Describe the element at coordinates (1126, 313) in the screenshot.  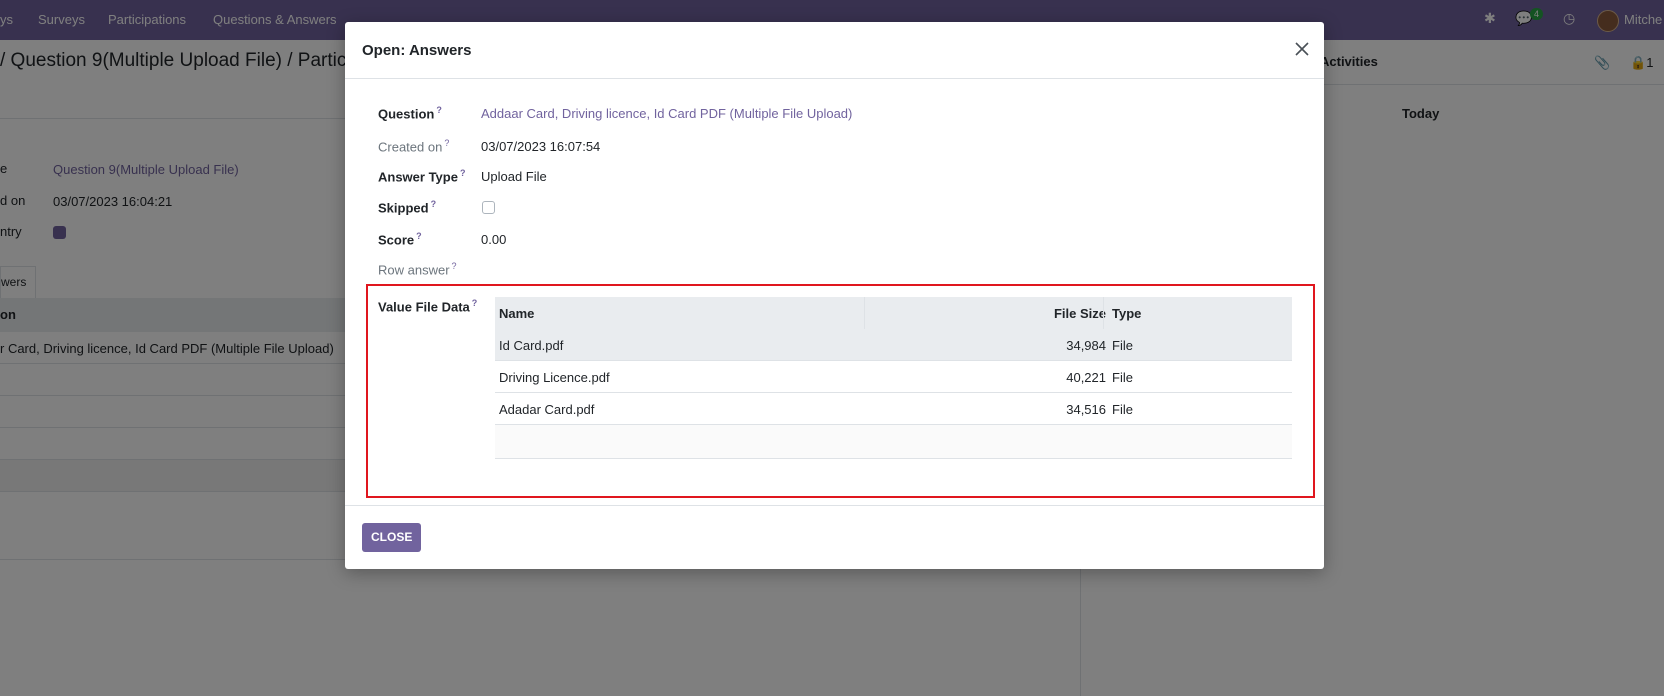
I see `column-type: Type` at that location.